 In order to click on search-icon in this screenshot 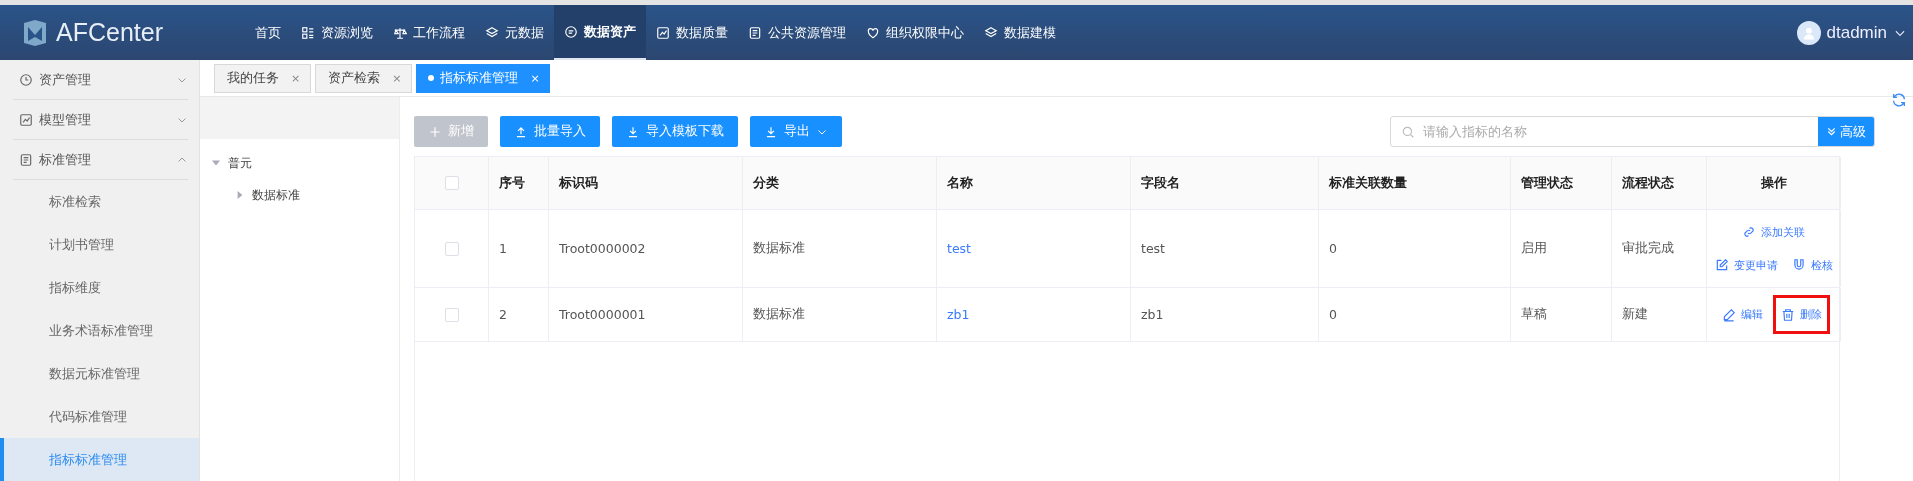, I will do `click(1408, 131)`.